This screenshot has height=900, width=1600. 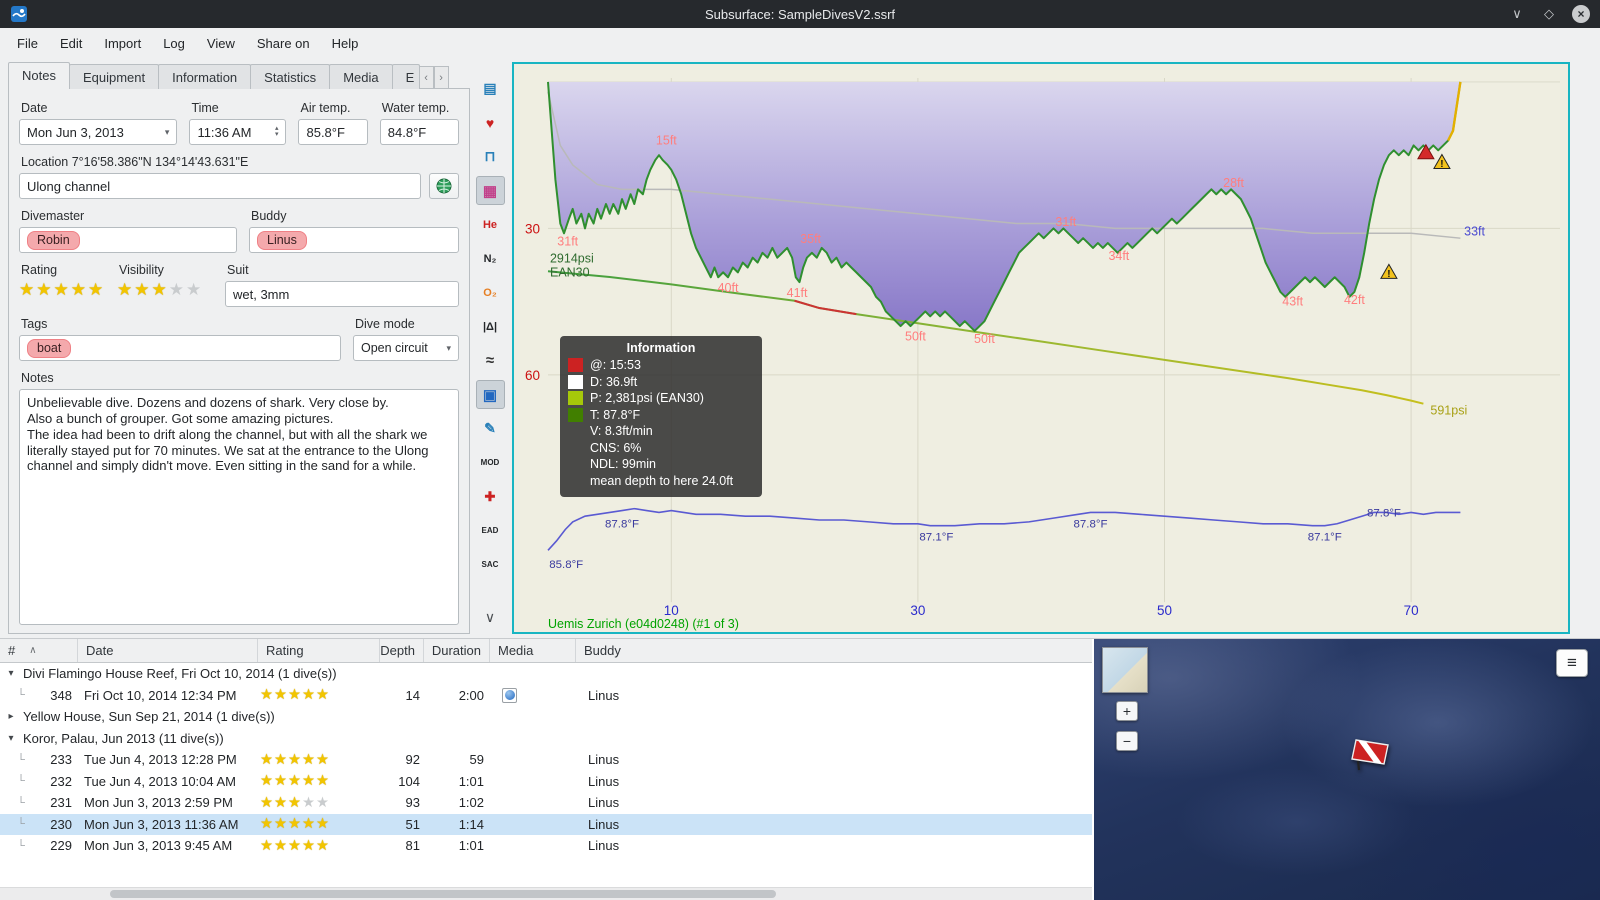 I want to click on dive-buddy: Linus, so click(x=604, y=781).